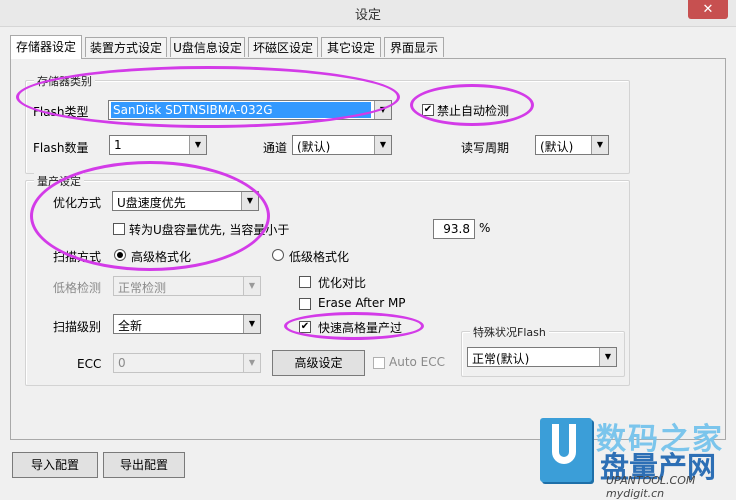 This screenshot has width=736, height=500. I want to click on low-format-detect-select: 正常检测 ▼, so click(187, 286).